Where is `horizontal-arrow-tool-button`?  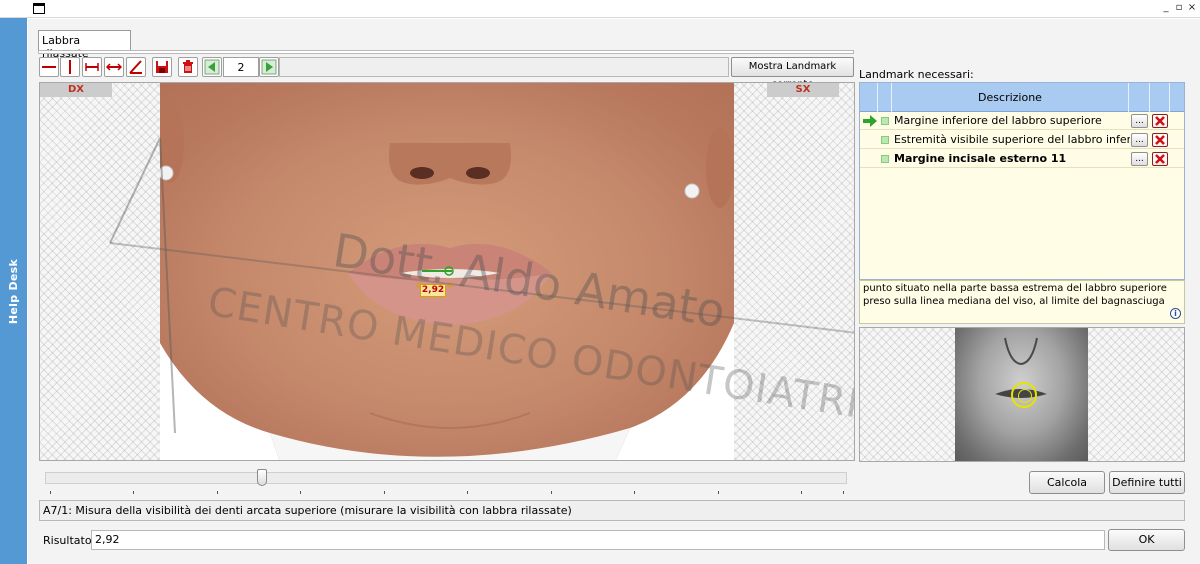
horizontal-arrow-tool-button is located at coordinates (114, 67).